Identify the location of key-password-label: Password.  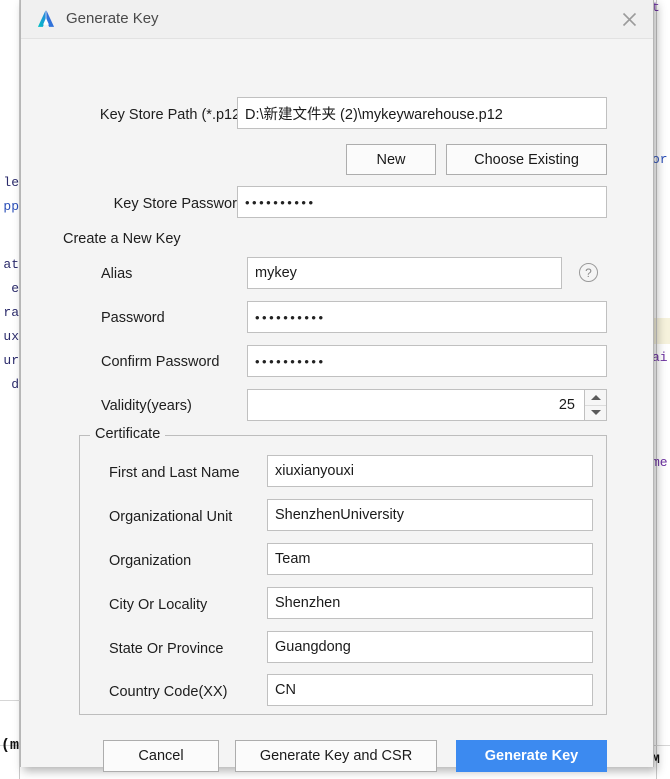
(133, 318).